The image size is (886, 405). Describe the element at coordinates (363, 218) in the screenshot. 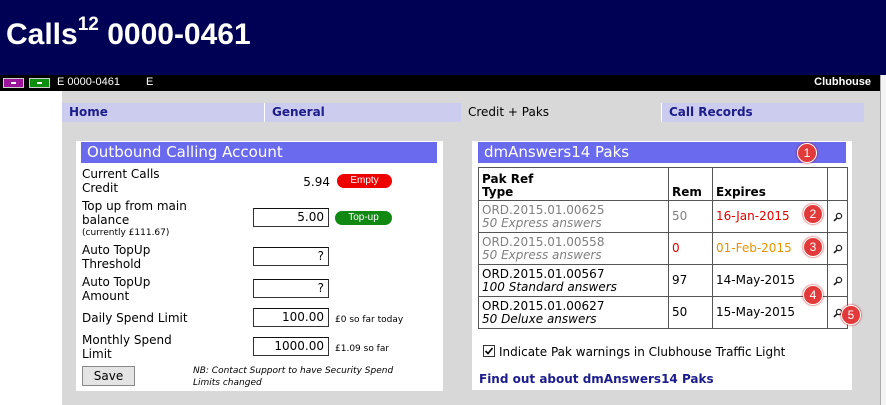

I see `topup-button: Top-up` at that location.